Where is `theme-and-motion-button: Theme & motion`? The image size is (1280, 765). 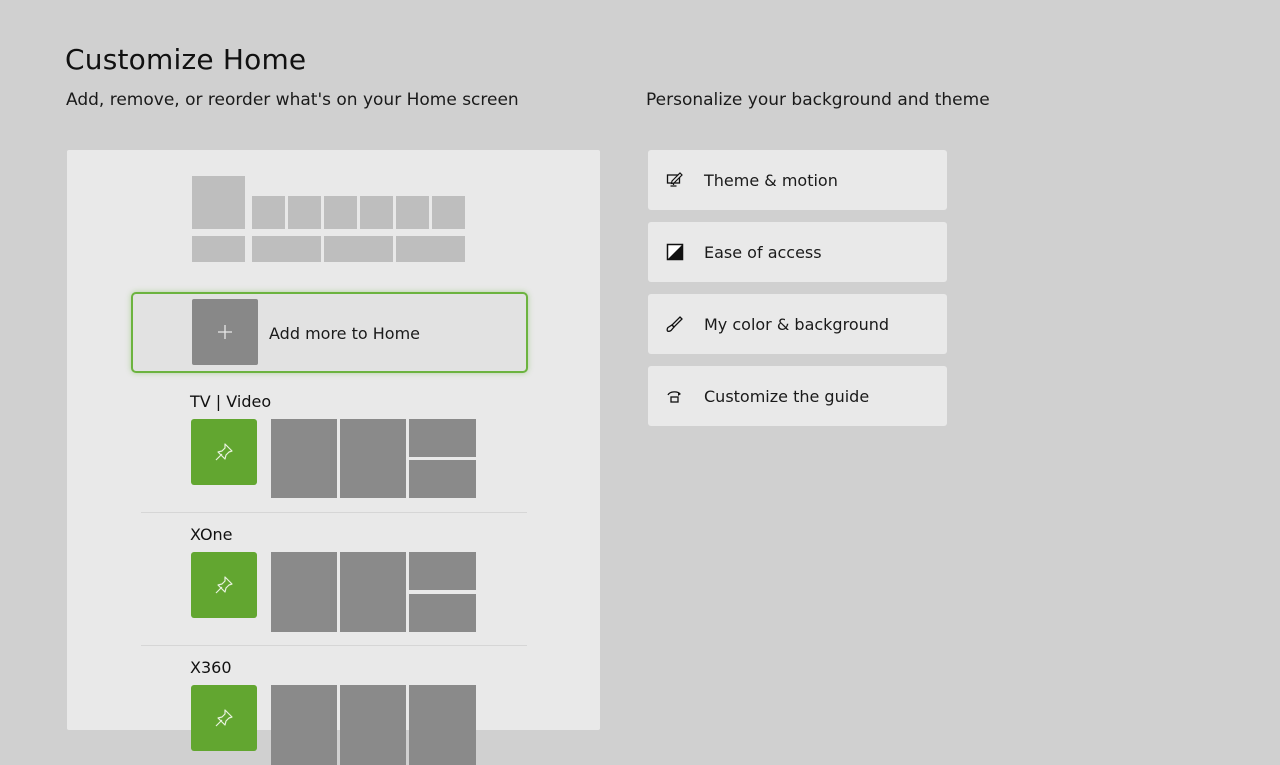 theme-and-motion-button: Theme & motion is located at coordinates (797, 180).